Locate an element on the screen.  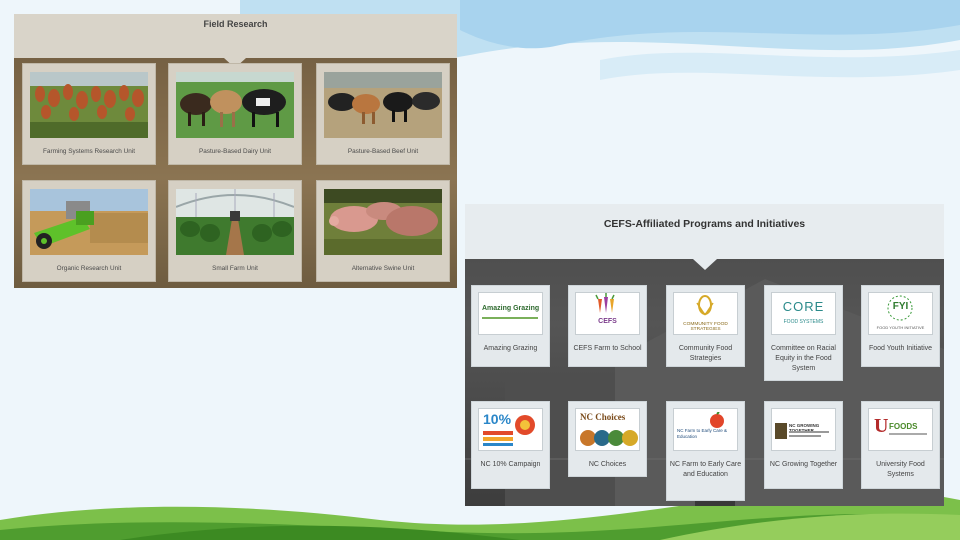
program-label: Food Youth Initiative is located at coordinates (900, 348).